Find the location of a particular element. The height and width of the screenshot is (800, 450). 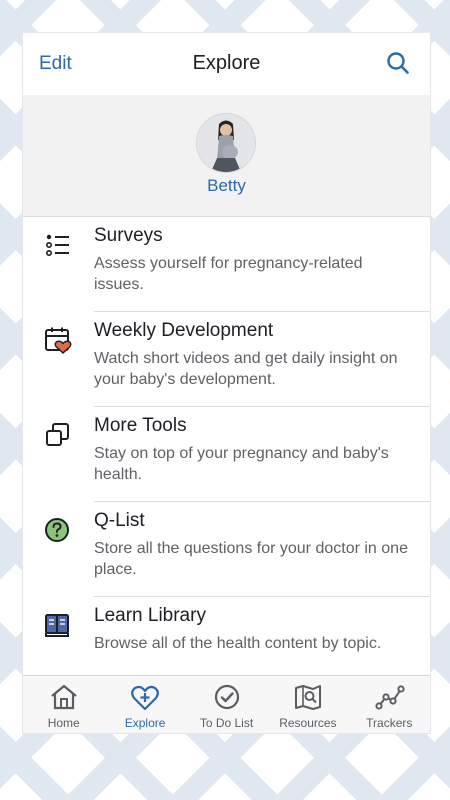

top-navigation-bar: Edit Explore is located at coordinates (226, 64).